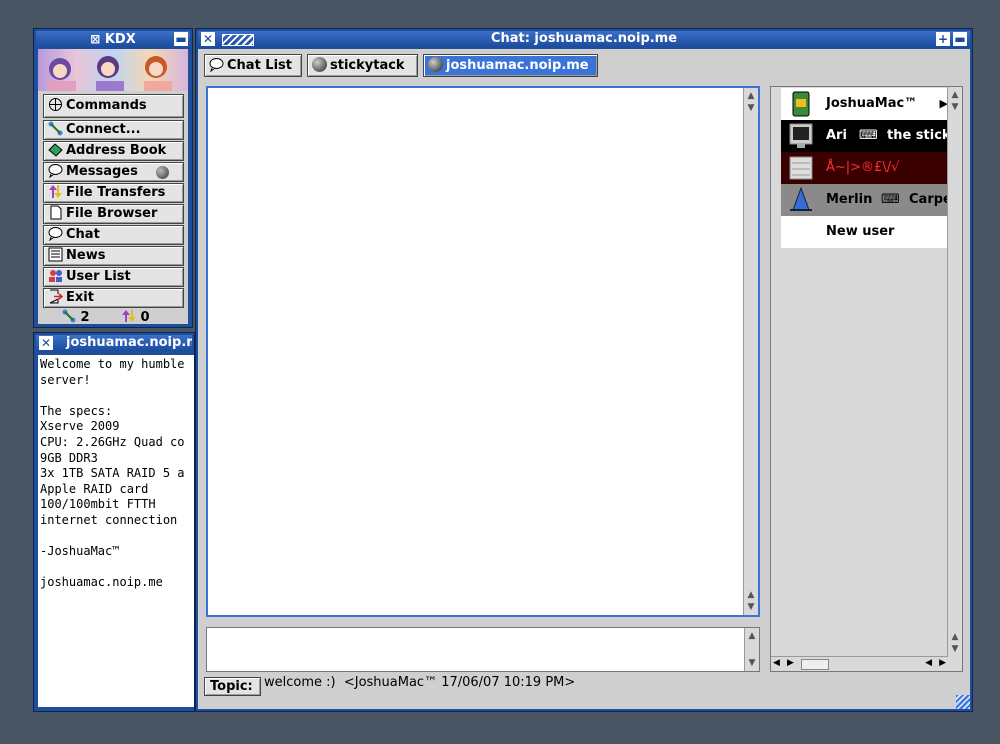 The height and width of the screenshot is (744, 1000). I want to click on user-list-item: Å~|>®£\/√, so click(864, 168).